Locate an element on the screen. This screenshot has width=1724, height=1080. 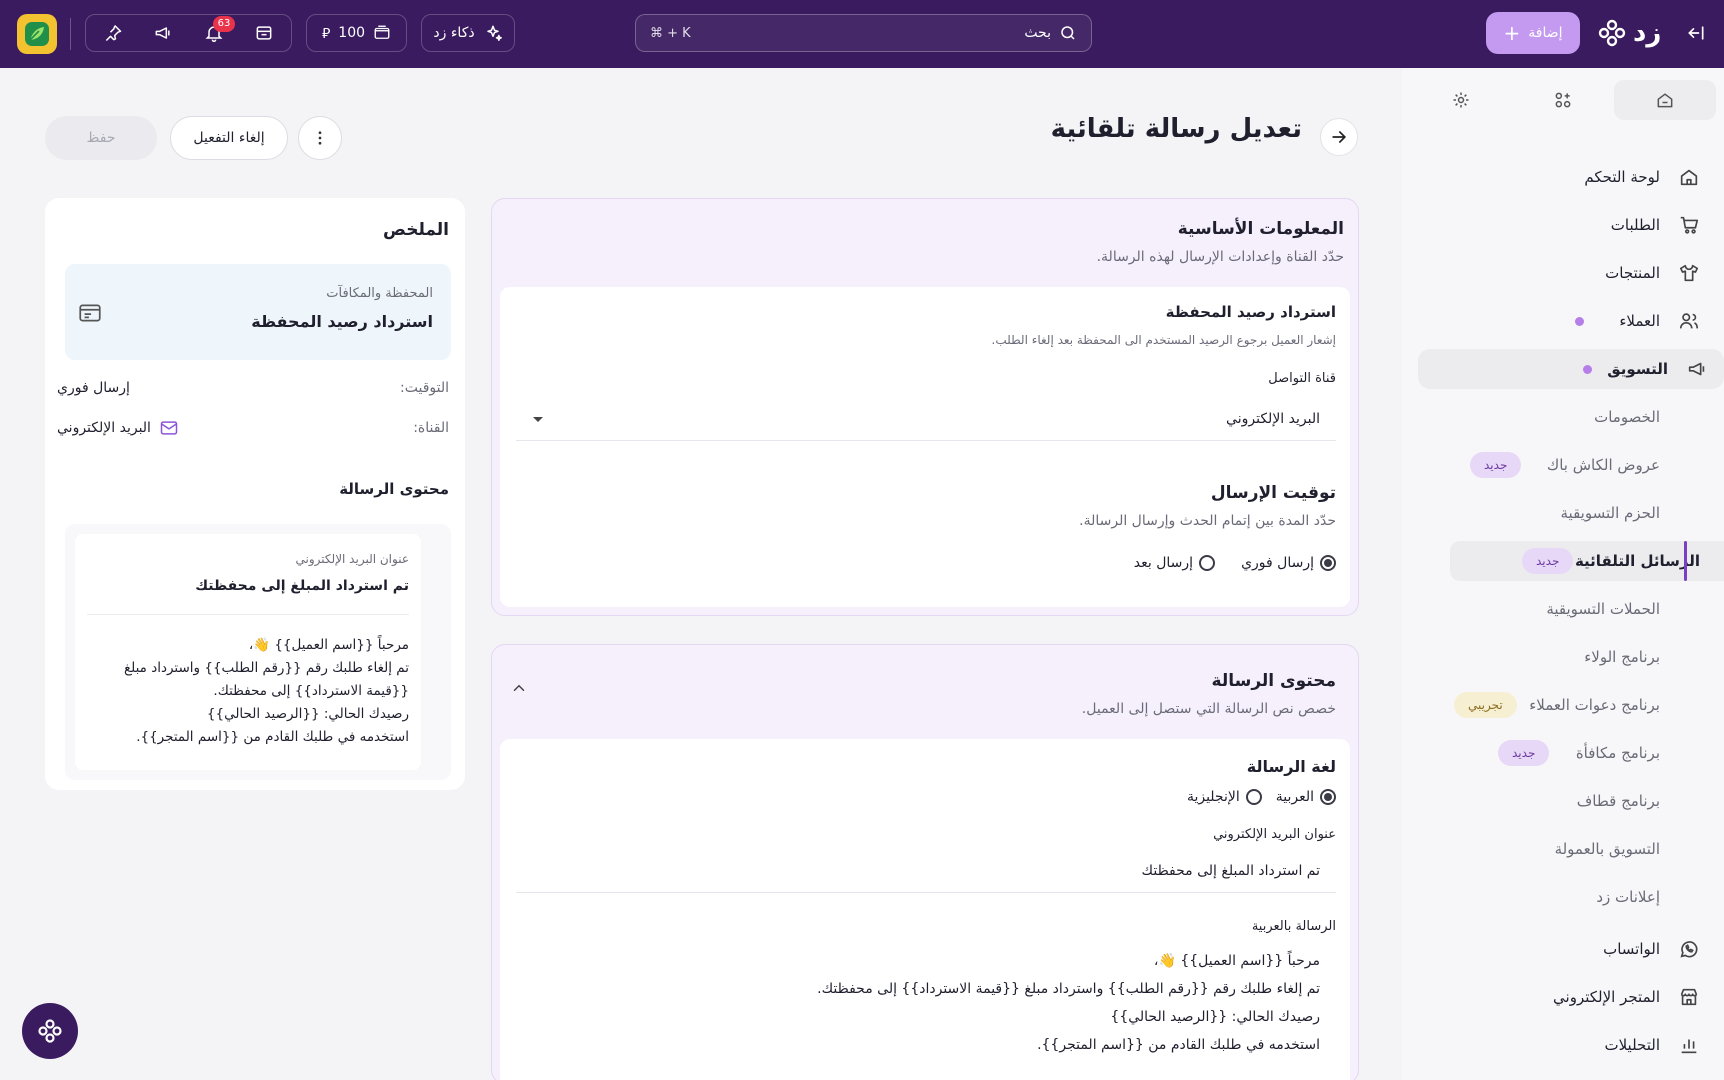
timing-later-radio: إرسال بعد is located at coordinates (1175, 563).